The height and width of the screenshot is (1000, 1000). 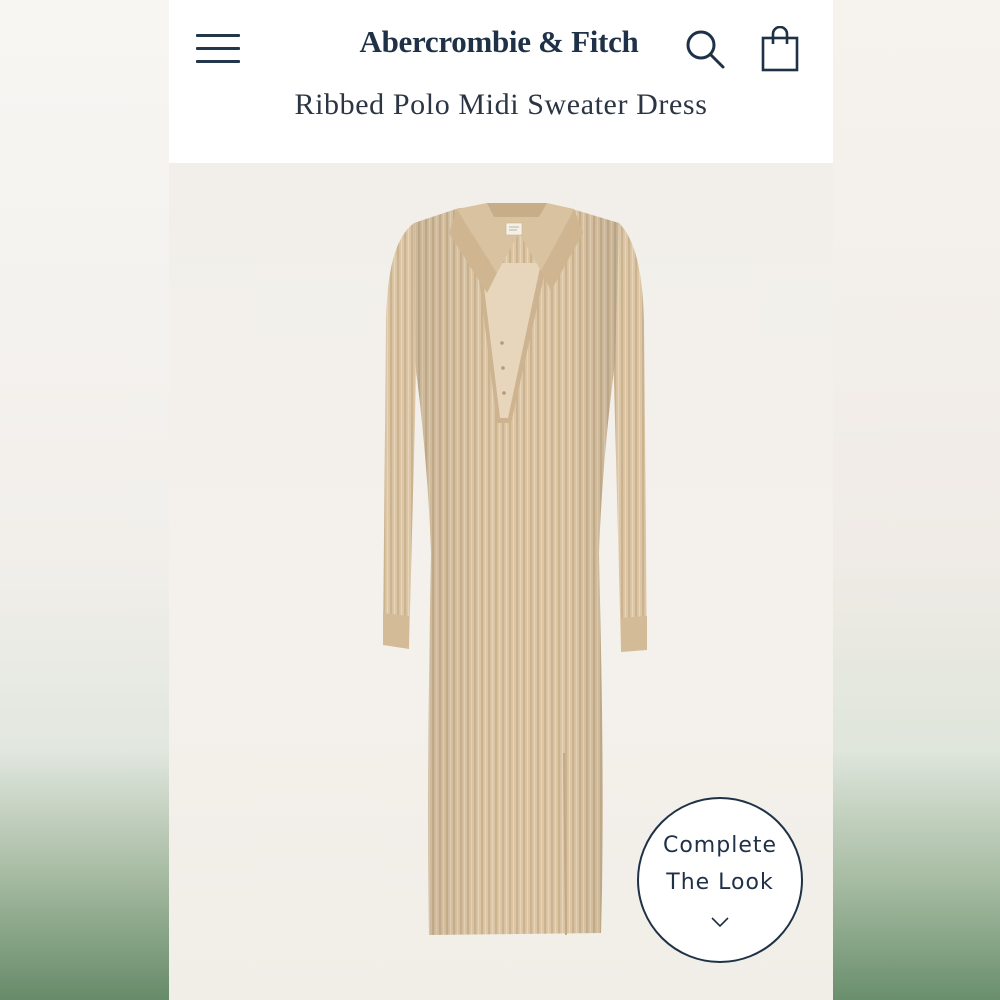 I want to click on brand-logo: Abercrombie & Fitch, so click(x=499, y=42).